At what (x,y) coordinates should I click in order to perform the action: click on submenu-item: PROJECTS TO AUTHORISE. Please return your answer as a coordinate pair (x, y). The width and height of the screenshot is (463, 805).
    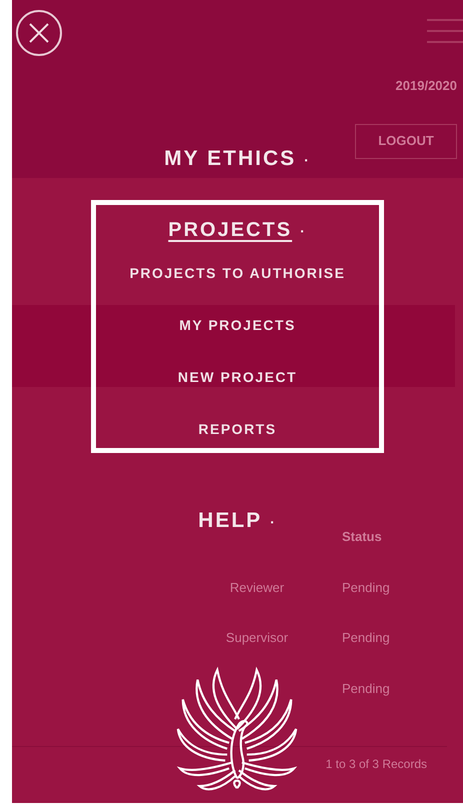
    Looking at the image, I should click on (238, 273).